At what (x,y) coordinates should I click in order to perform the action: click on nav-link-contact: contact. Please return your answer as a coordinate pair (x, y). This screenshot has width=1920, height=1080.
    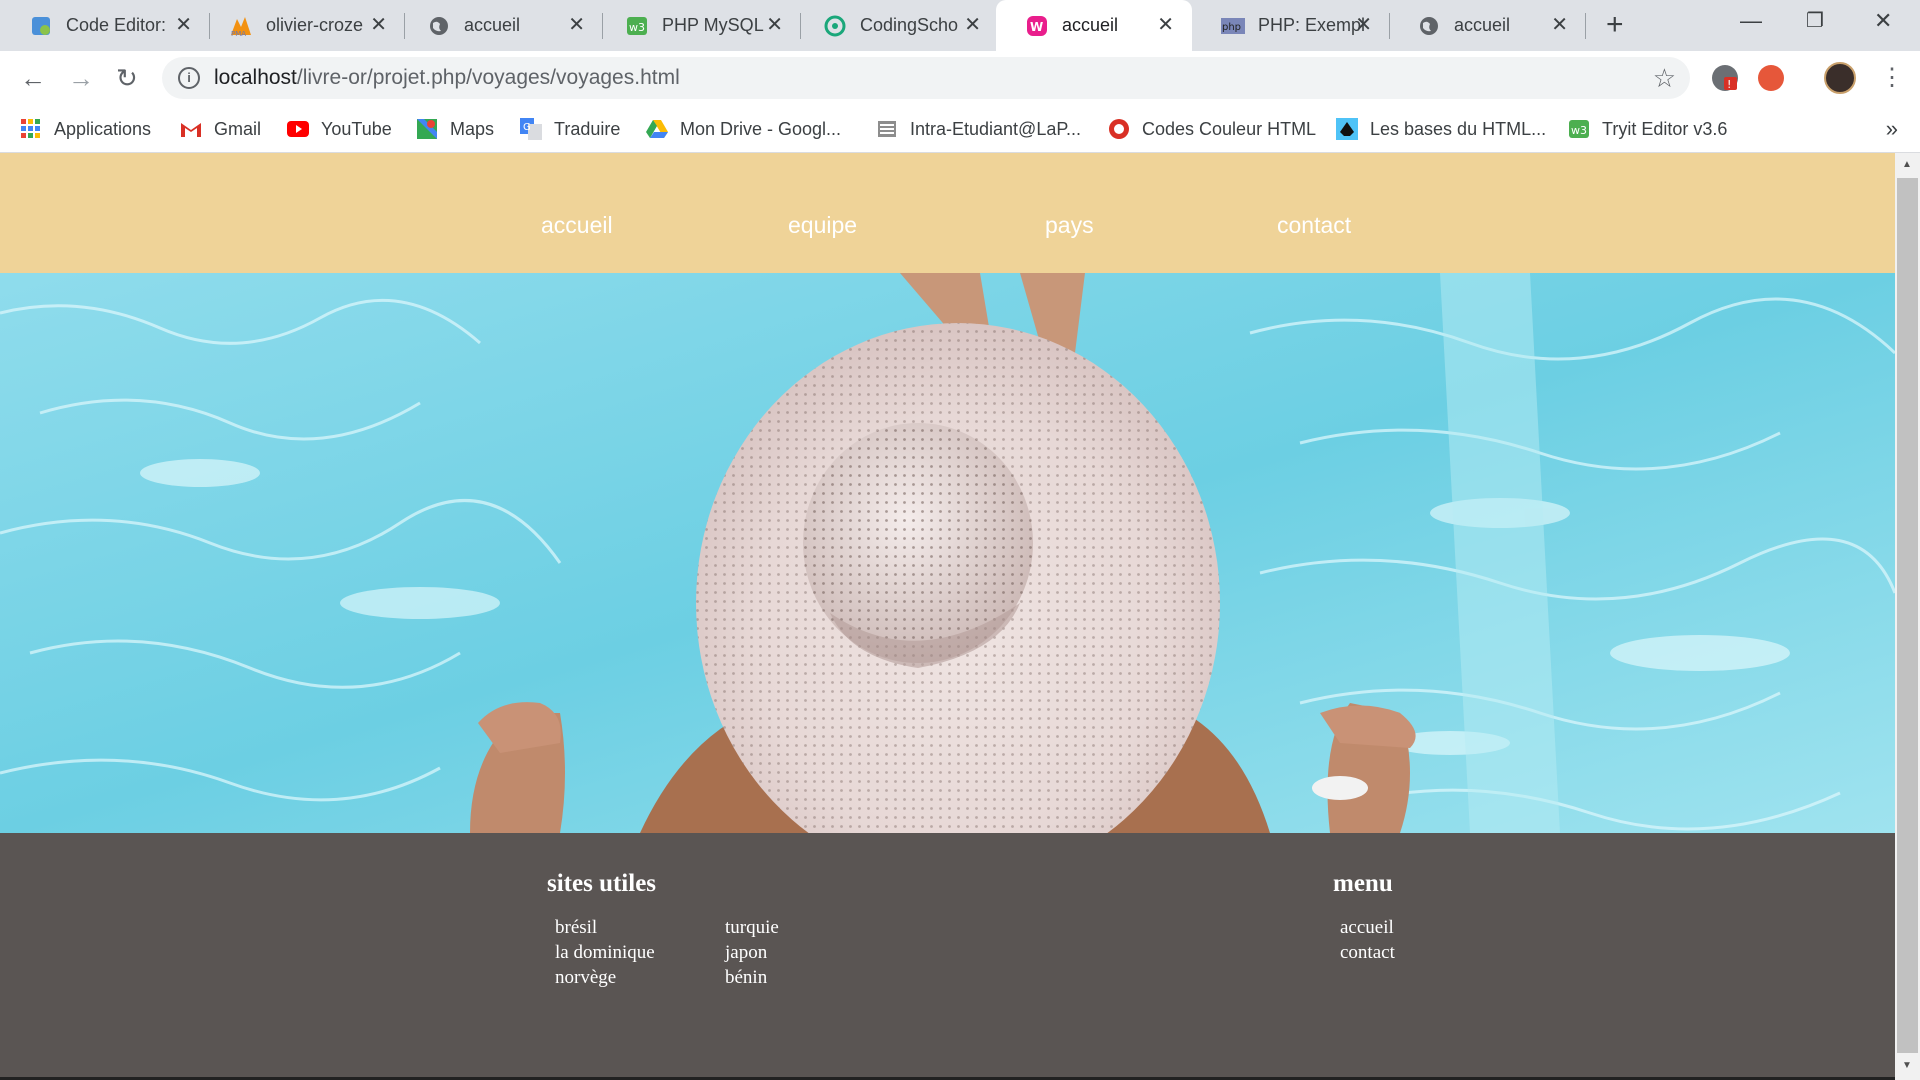
    Looking at the image, I should click on (1314, 225).